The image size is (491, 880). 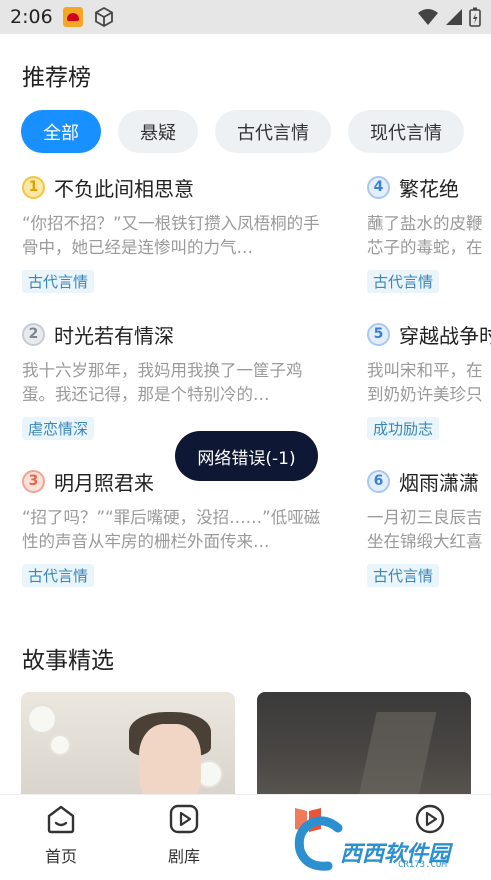 I want to click on signal-icon, so click(x=454, y=17).